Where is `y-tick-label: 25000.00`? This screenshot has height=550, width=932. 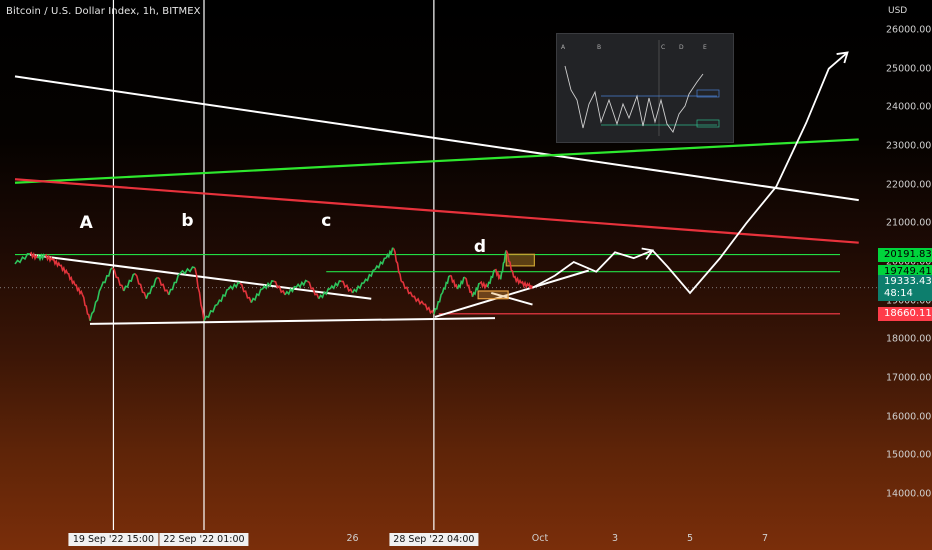 y-tick-label: 25000.00 is located at coordinates (909, 69).